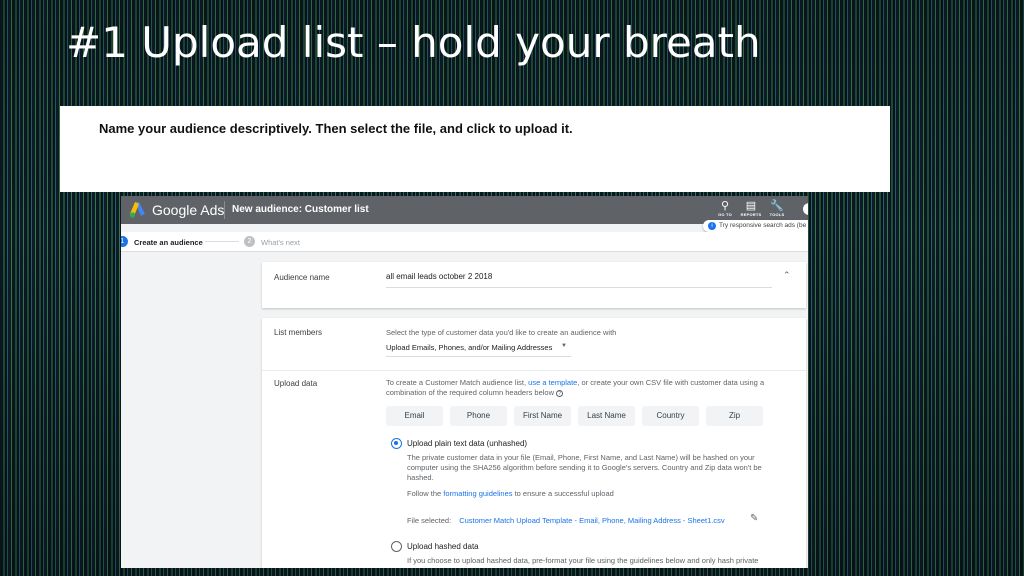  I want to click on tooltip-text: Try responsive search ads (be, so click(763, 225).